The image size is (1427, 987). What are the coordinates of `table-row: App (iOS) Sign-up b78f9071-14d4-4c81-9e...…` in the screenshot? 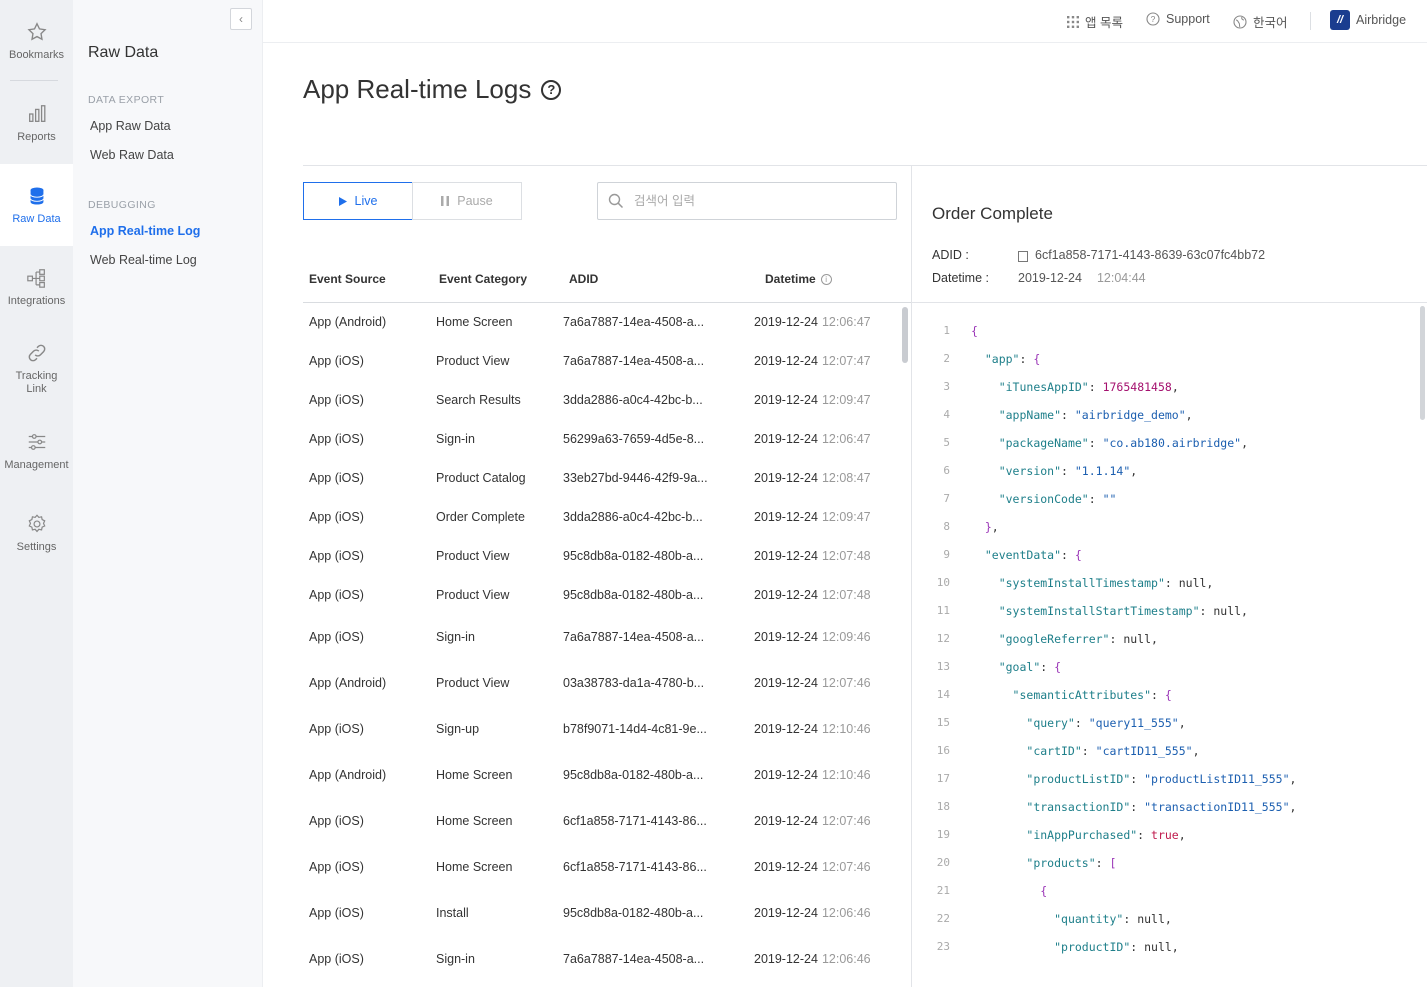 It's located at (600, 729).